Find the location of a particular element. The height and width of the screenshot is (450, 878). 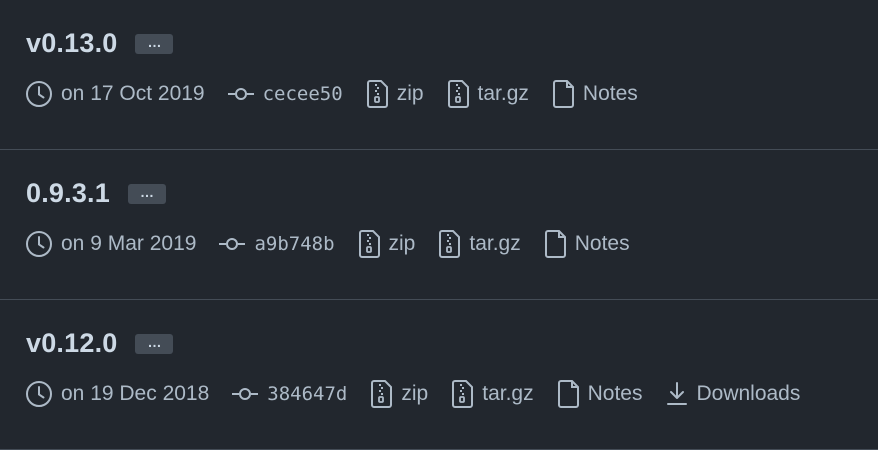

commit-link: 384647d is located at coordinates (289, 394).